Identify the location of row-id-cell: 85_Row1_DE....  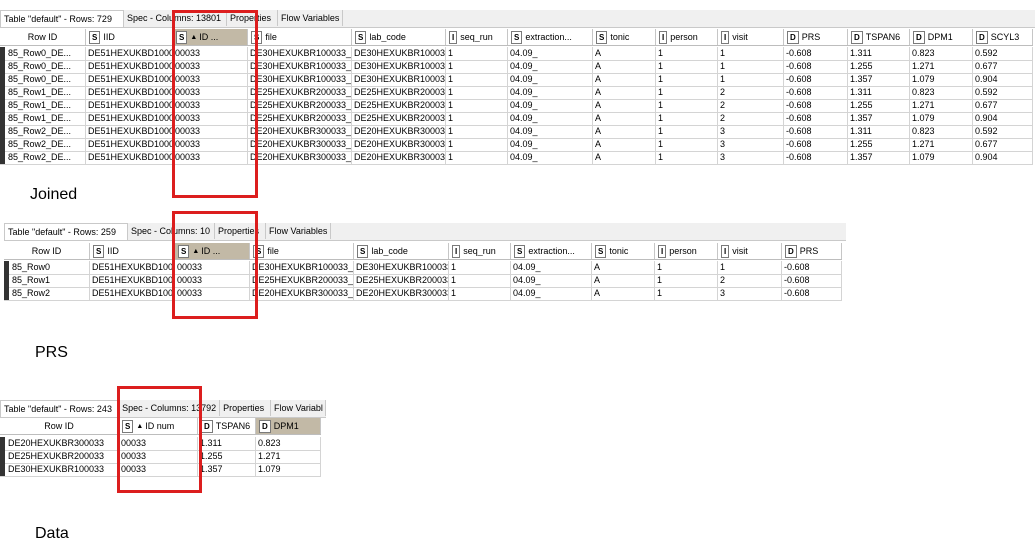
(43, 118).